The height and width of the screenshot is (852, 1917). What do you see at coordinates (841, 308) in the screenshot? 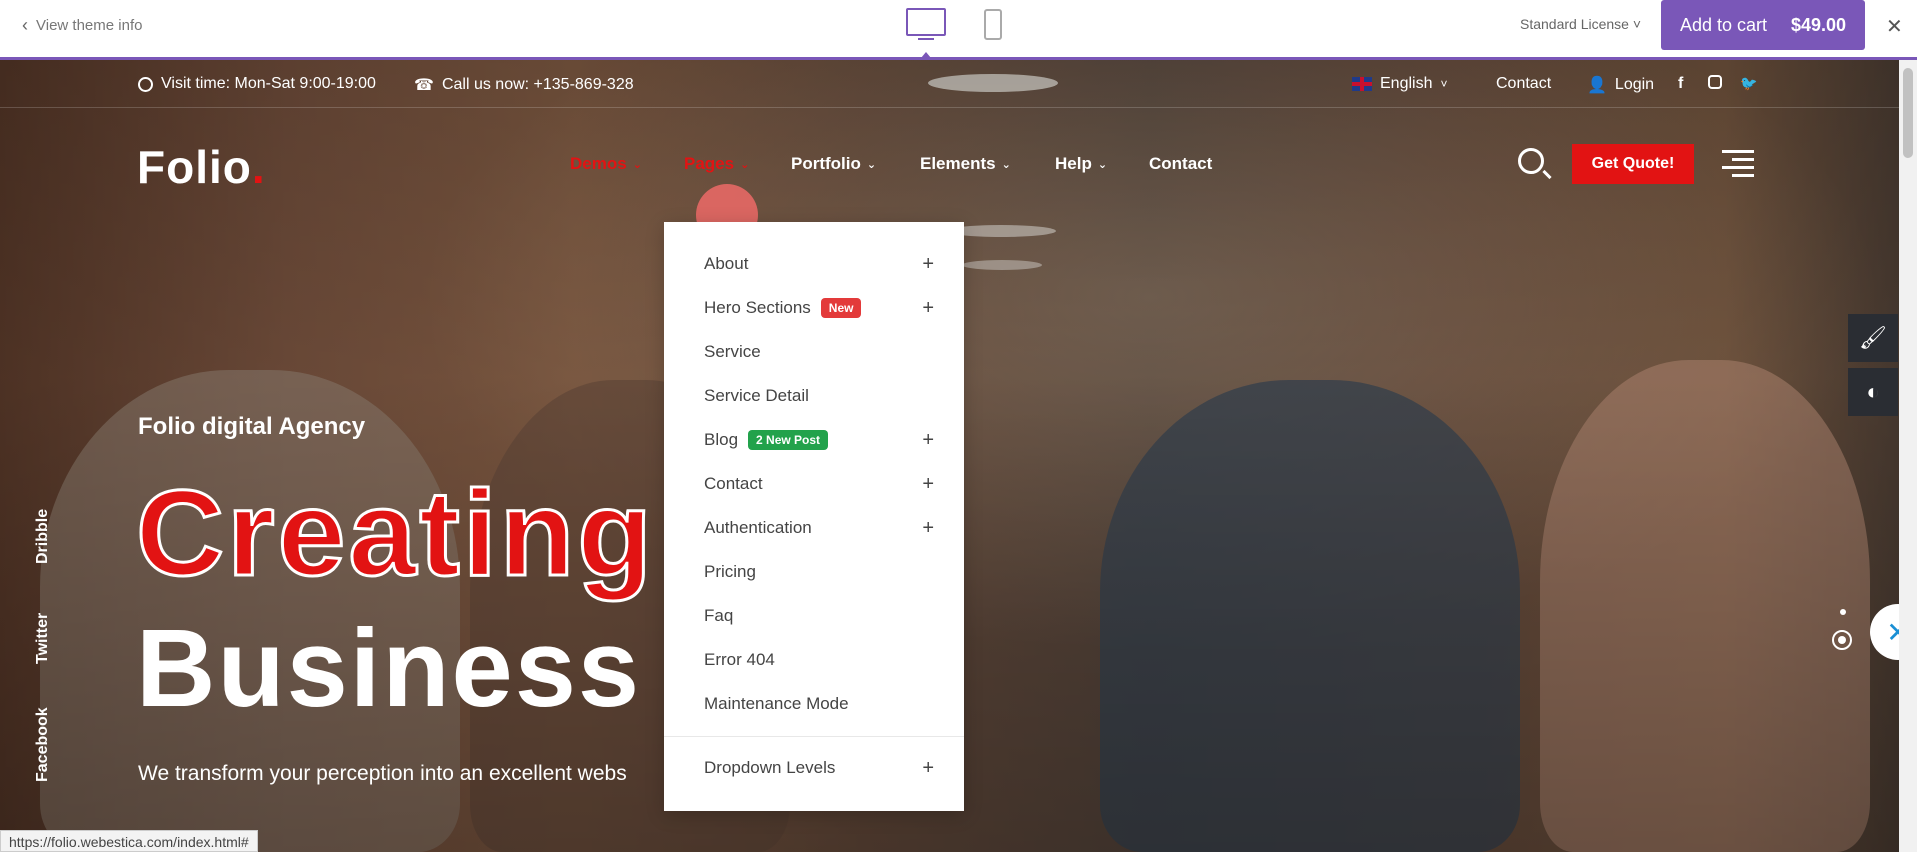
I see `new-badge: New` at bounding box center [841, 308].